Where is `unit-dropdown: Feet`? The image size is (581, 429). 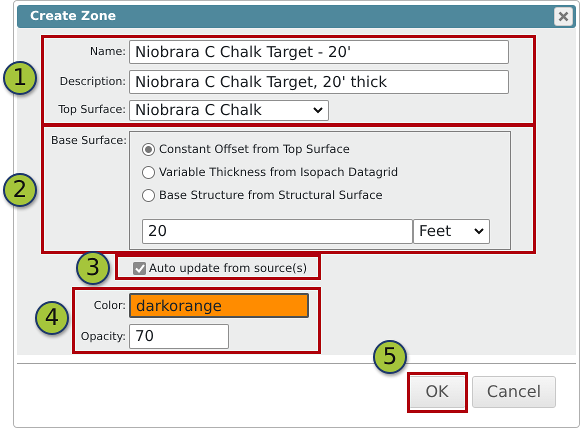 unit-dropdown: Feet is located at coordinates (451, 231).